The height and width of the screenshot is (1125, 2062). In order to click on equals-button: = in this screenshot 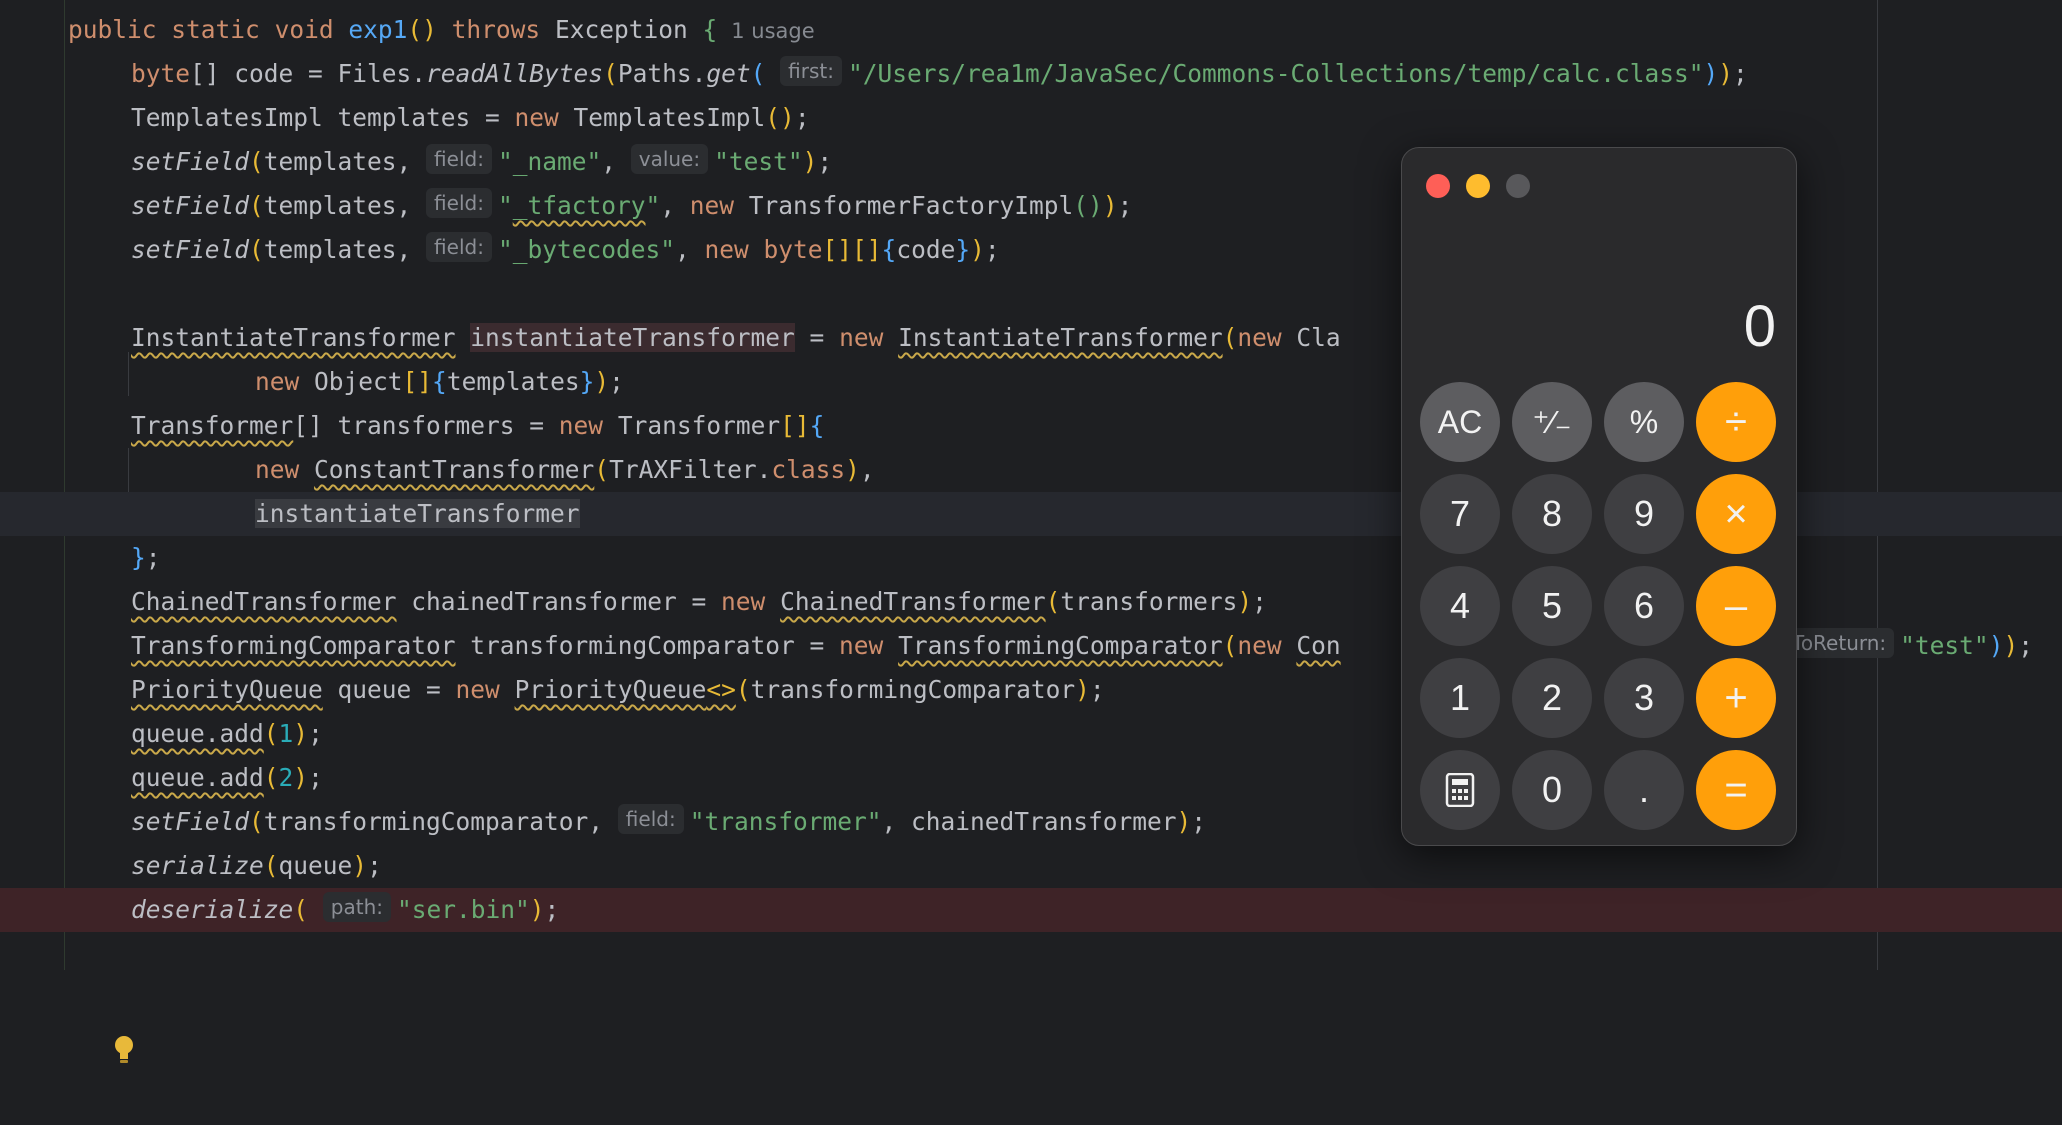, I will do `click(1736, 790)`.